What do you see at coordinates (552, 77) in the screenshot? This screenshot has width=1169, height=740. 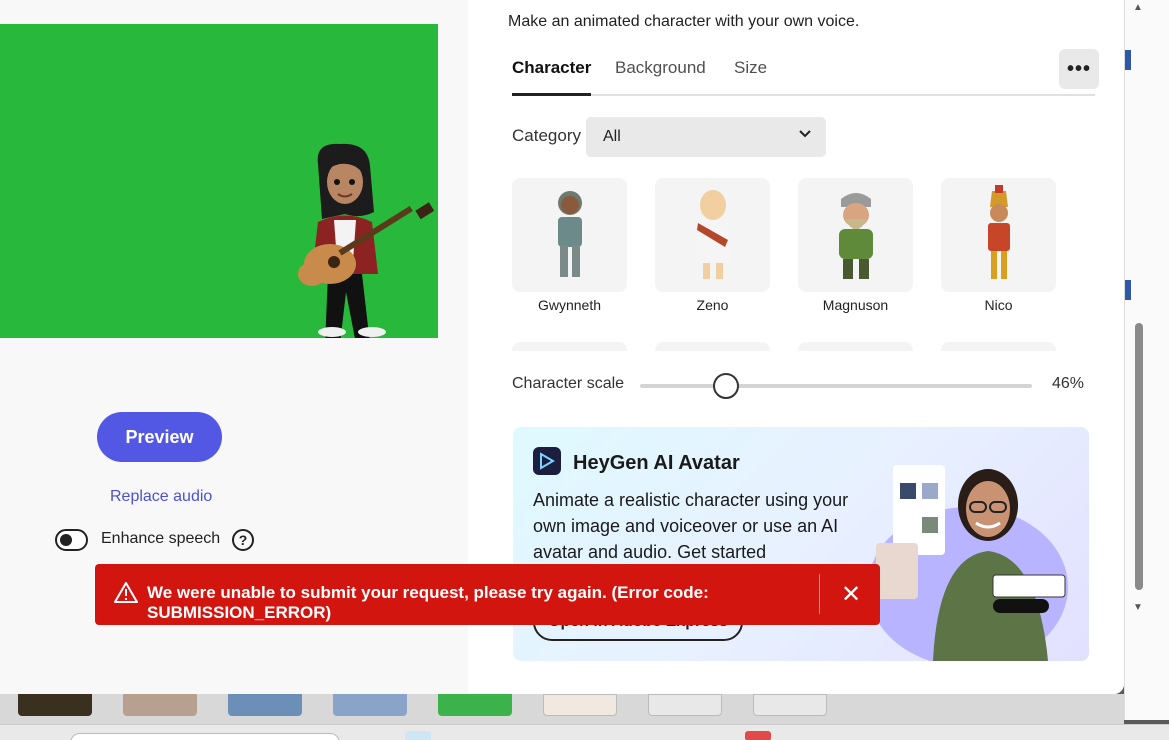 I see `tab-character: Character` at bounding box center [552, 77].